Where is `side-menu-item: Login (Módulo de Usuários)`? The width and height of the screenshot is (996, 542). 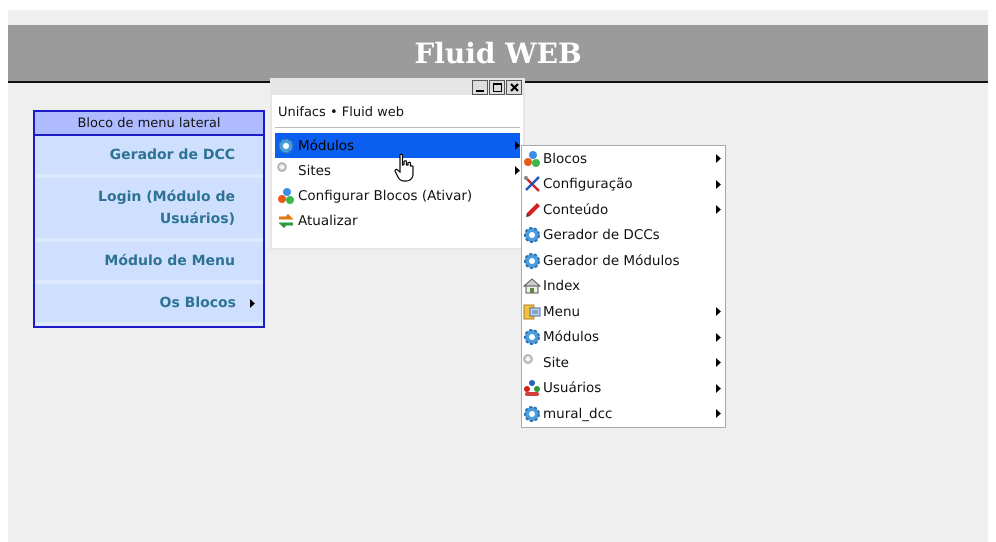 side-menu-item: Login (Módulo de Usuários) is located at coordinates (149, 210).